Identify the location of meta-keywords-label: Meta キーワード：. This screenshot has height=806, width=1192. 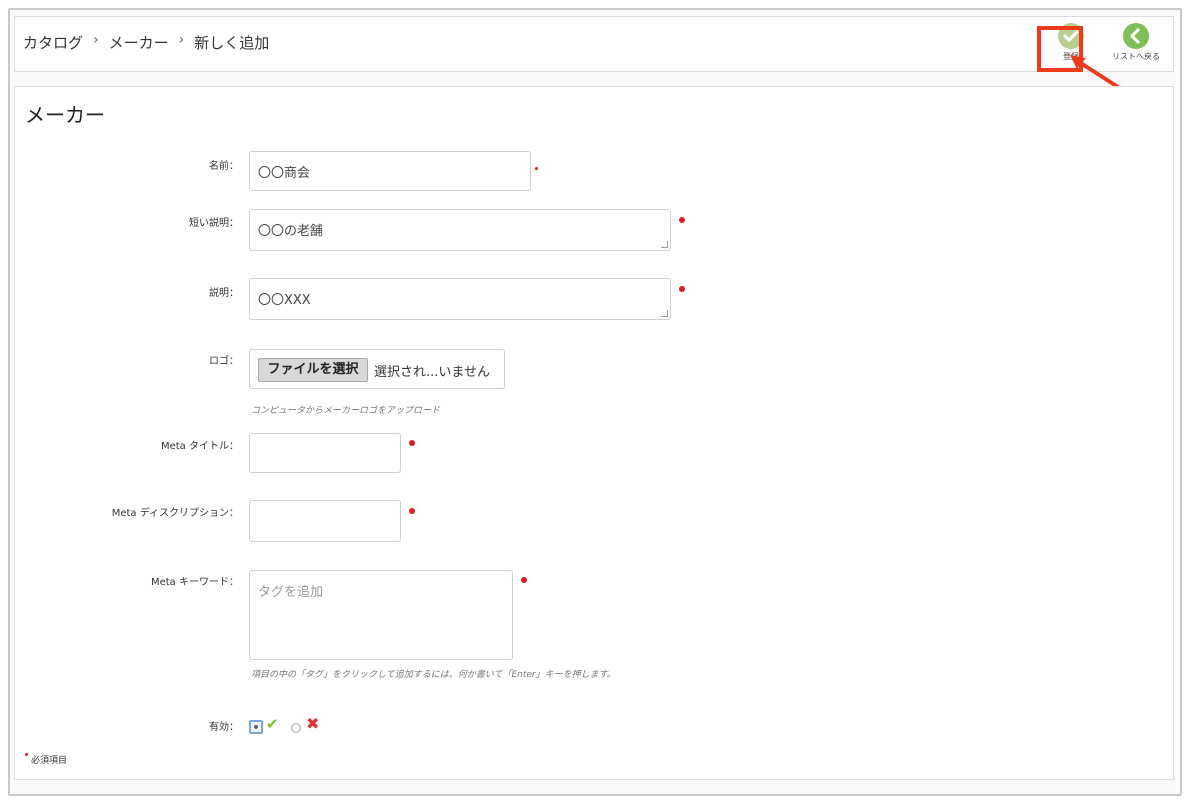
(194, 582).